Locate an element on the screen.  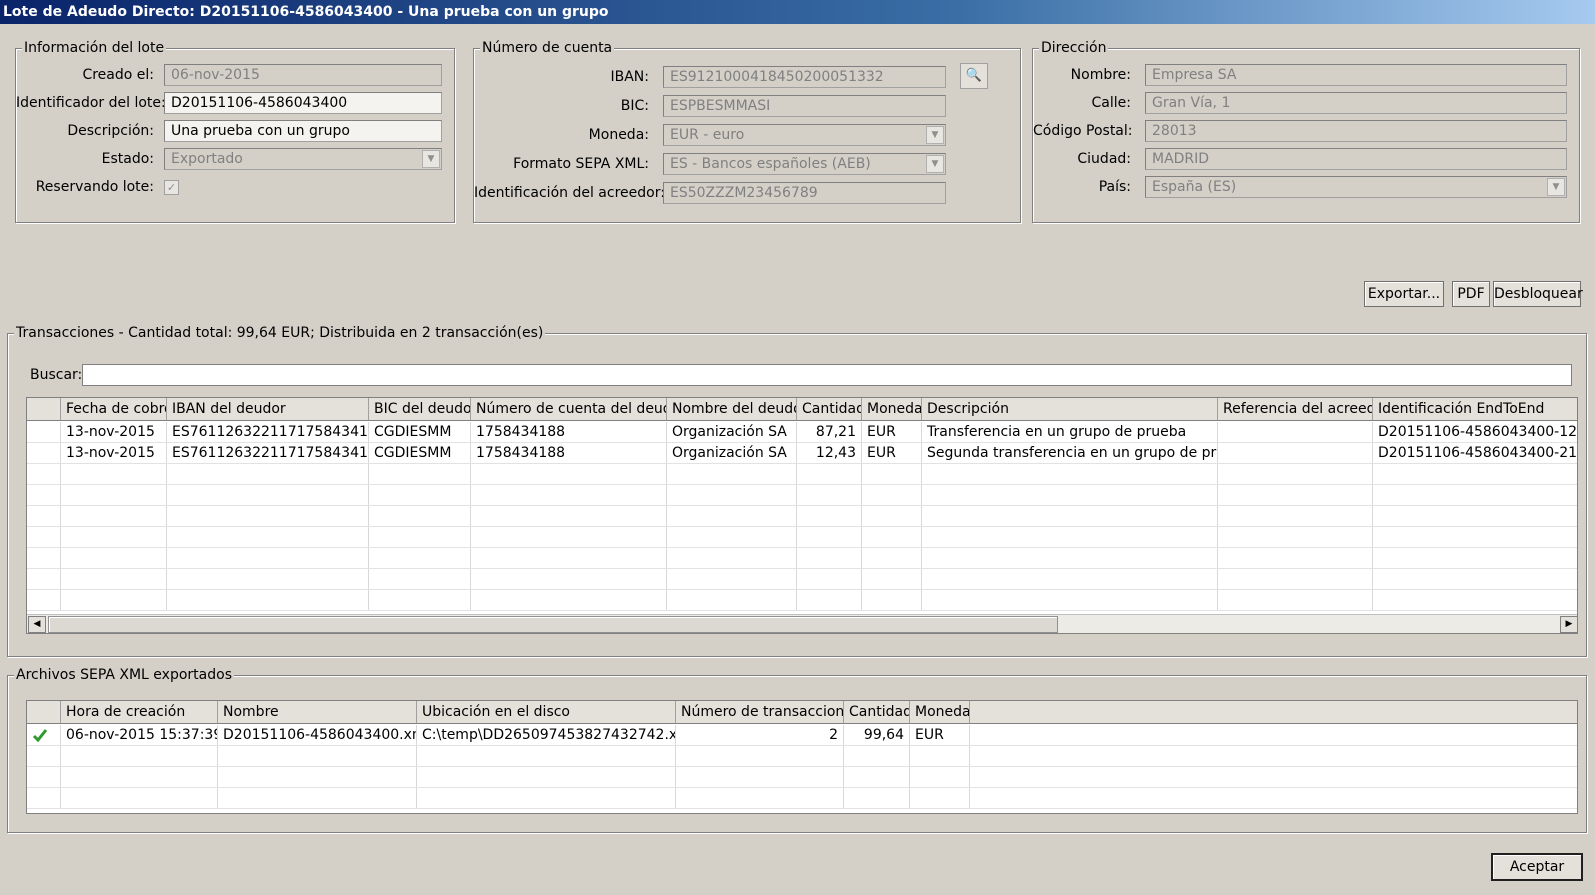
table-cell: ES7611263221171758434188 is located at coordinates (268, 432).